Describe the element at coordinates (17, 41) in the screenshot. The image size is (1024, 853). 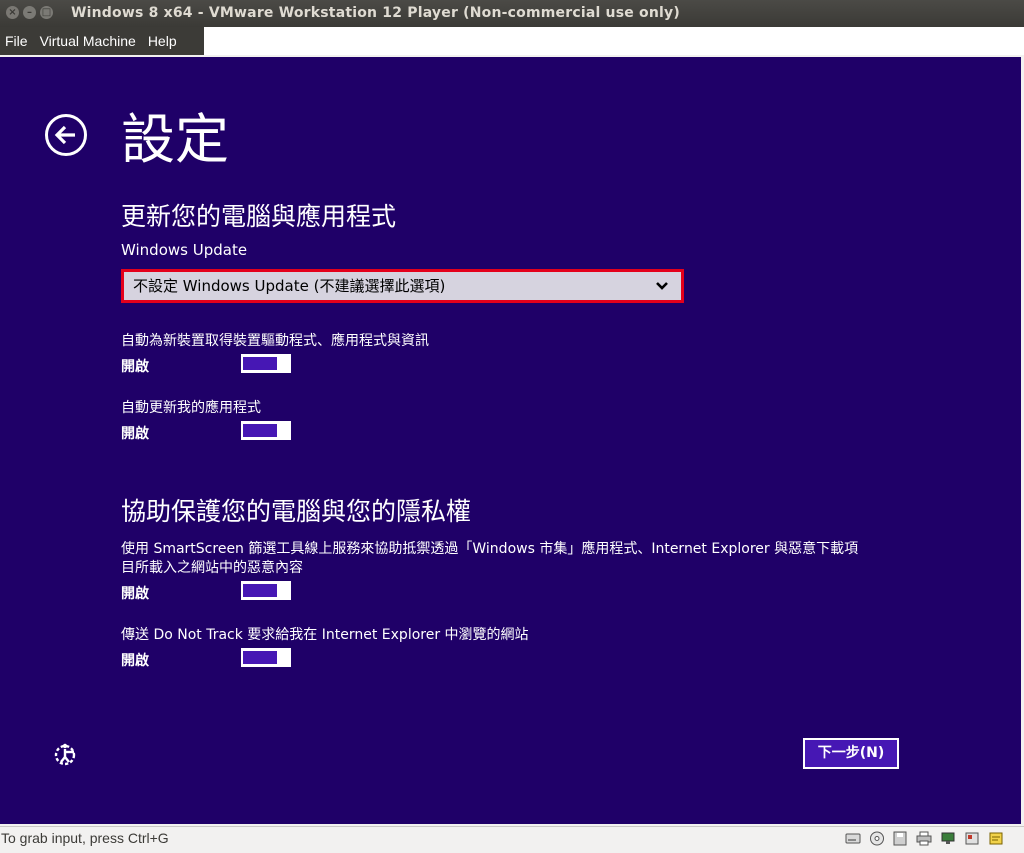
I see `menu-file: File` at that location.